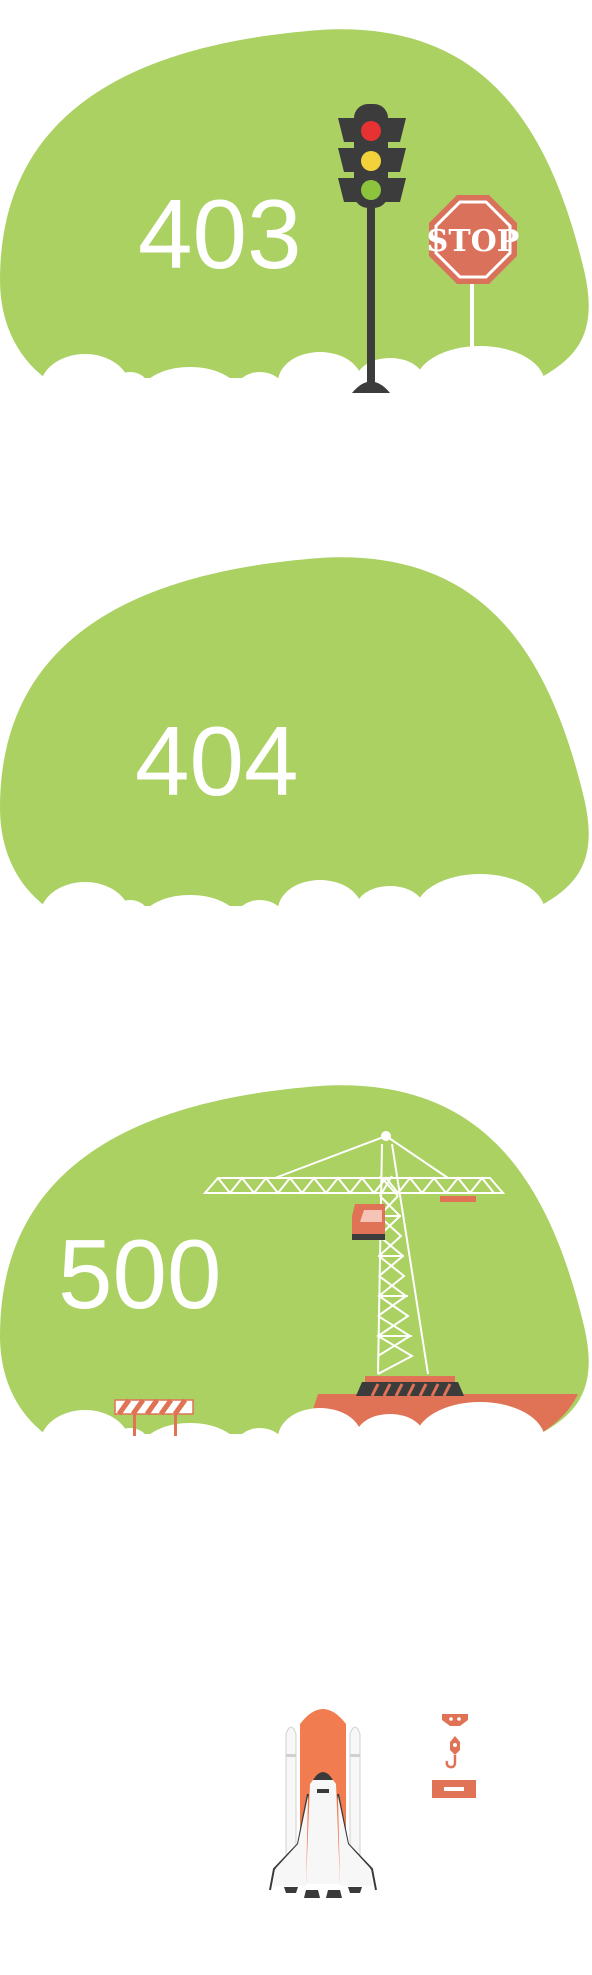  I want to click on error-code-500: 500, so click(140, 1274).